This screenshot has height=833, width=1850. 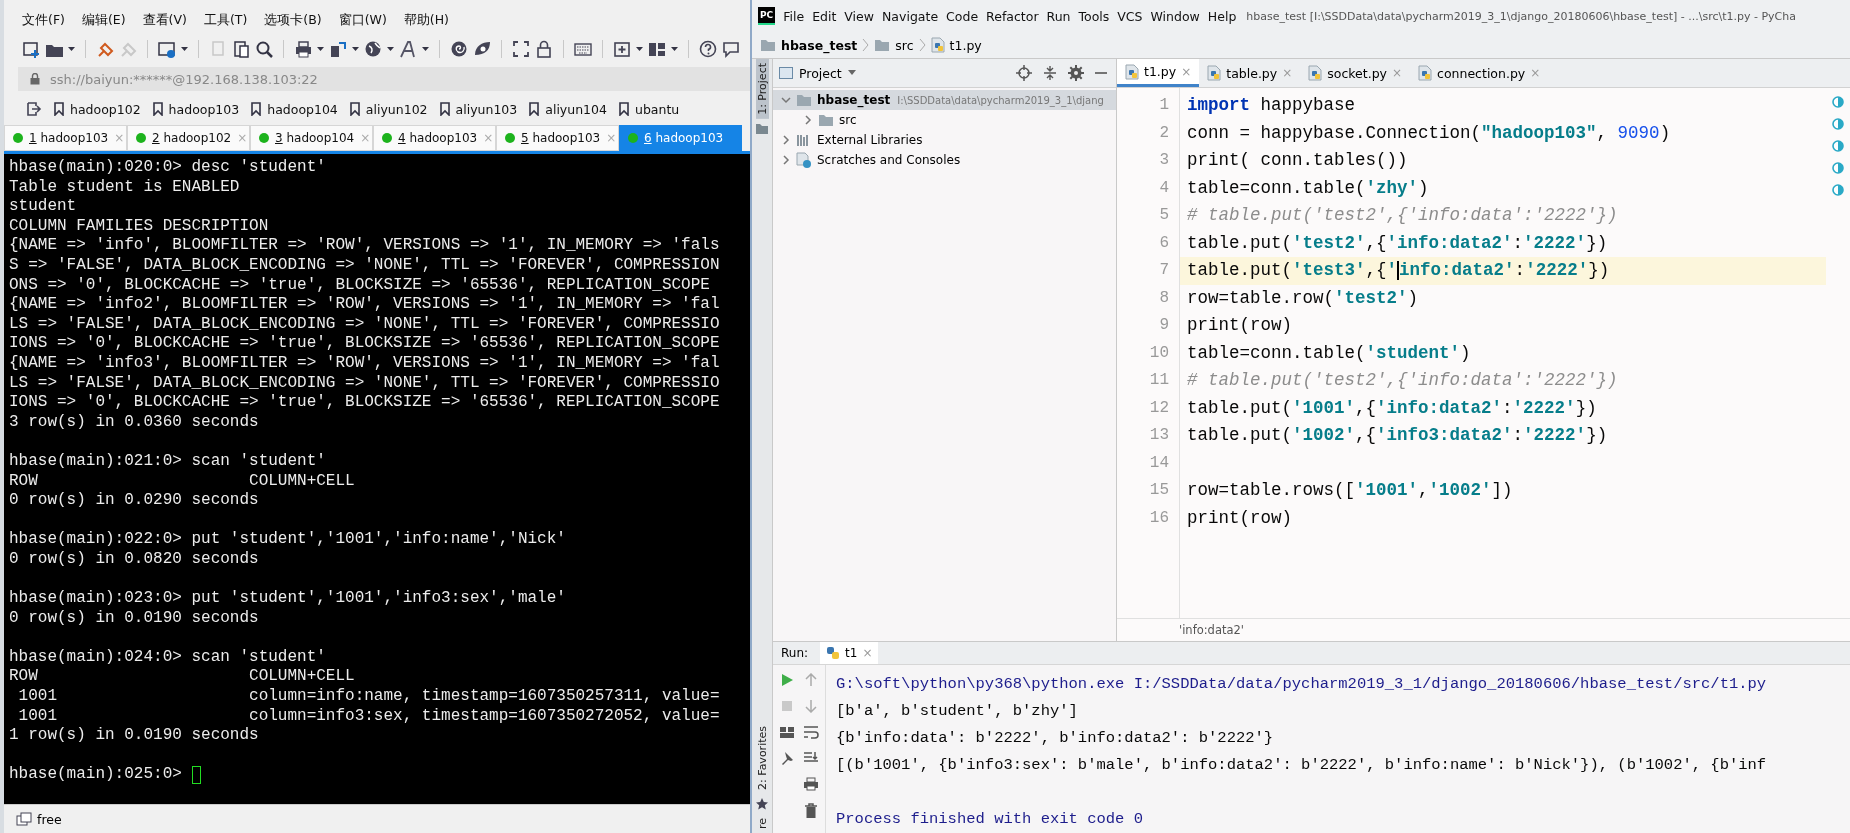 What do you see at coordinates (708, 49) in the screenshot?
I see `help-icon` at bounding box center [708, 49].